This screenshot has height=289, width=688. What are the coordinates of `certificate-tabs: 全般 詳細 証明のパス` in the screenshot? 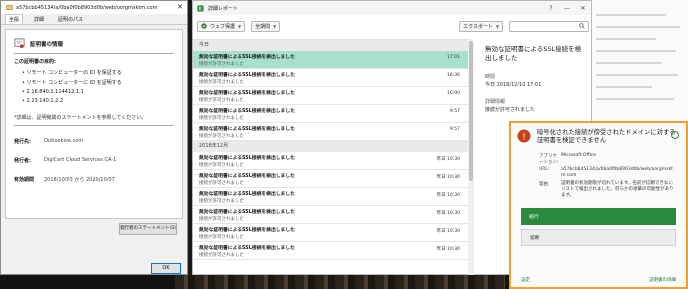 It's located at (94, 19).